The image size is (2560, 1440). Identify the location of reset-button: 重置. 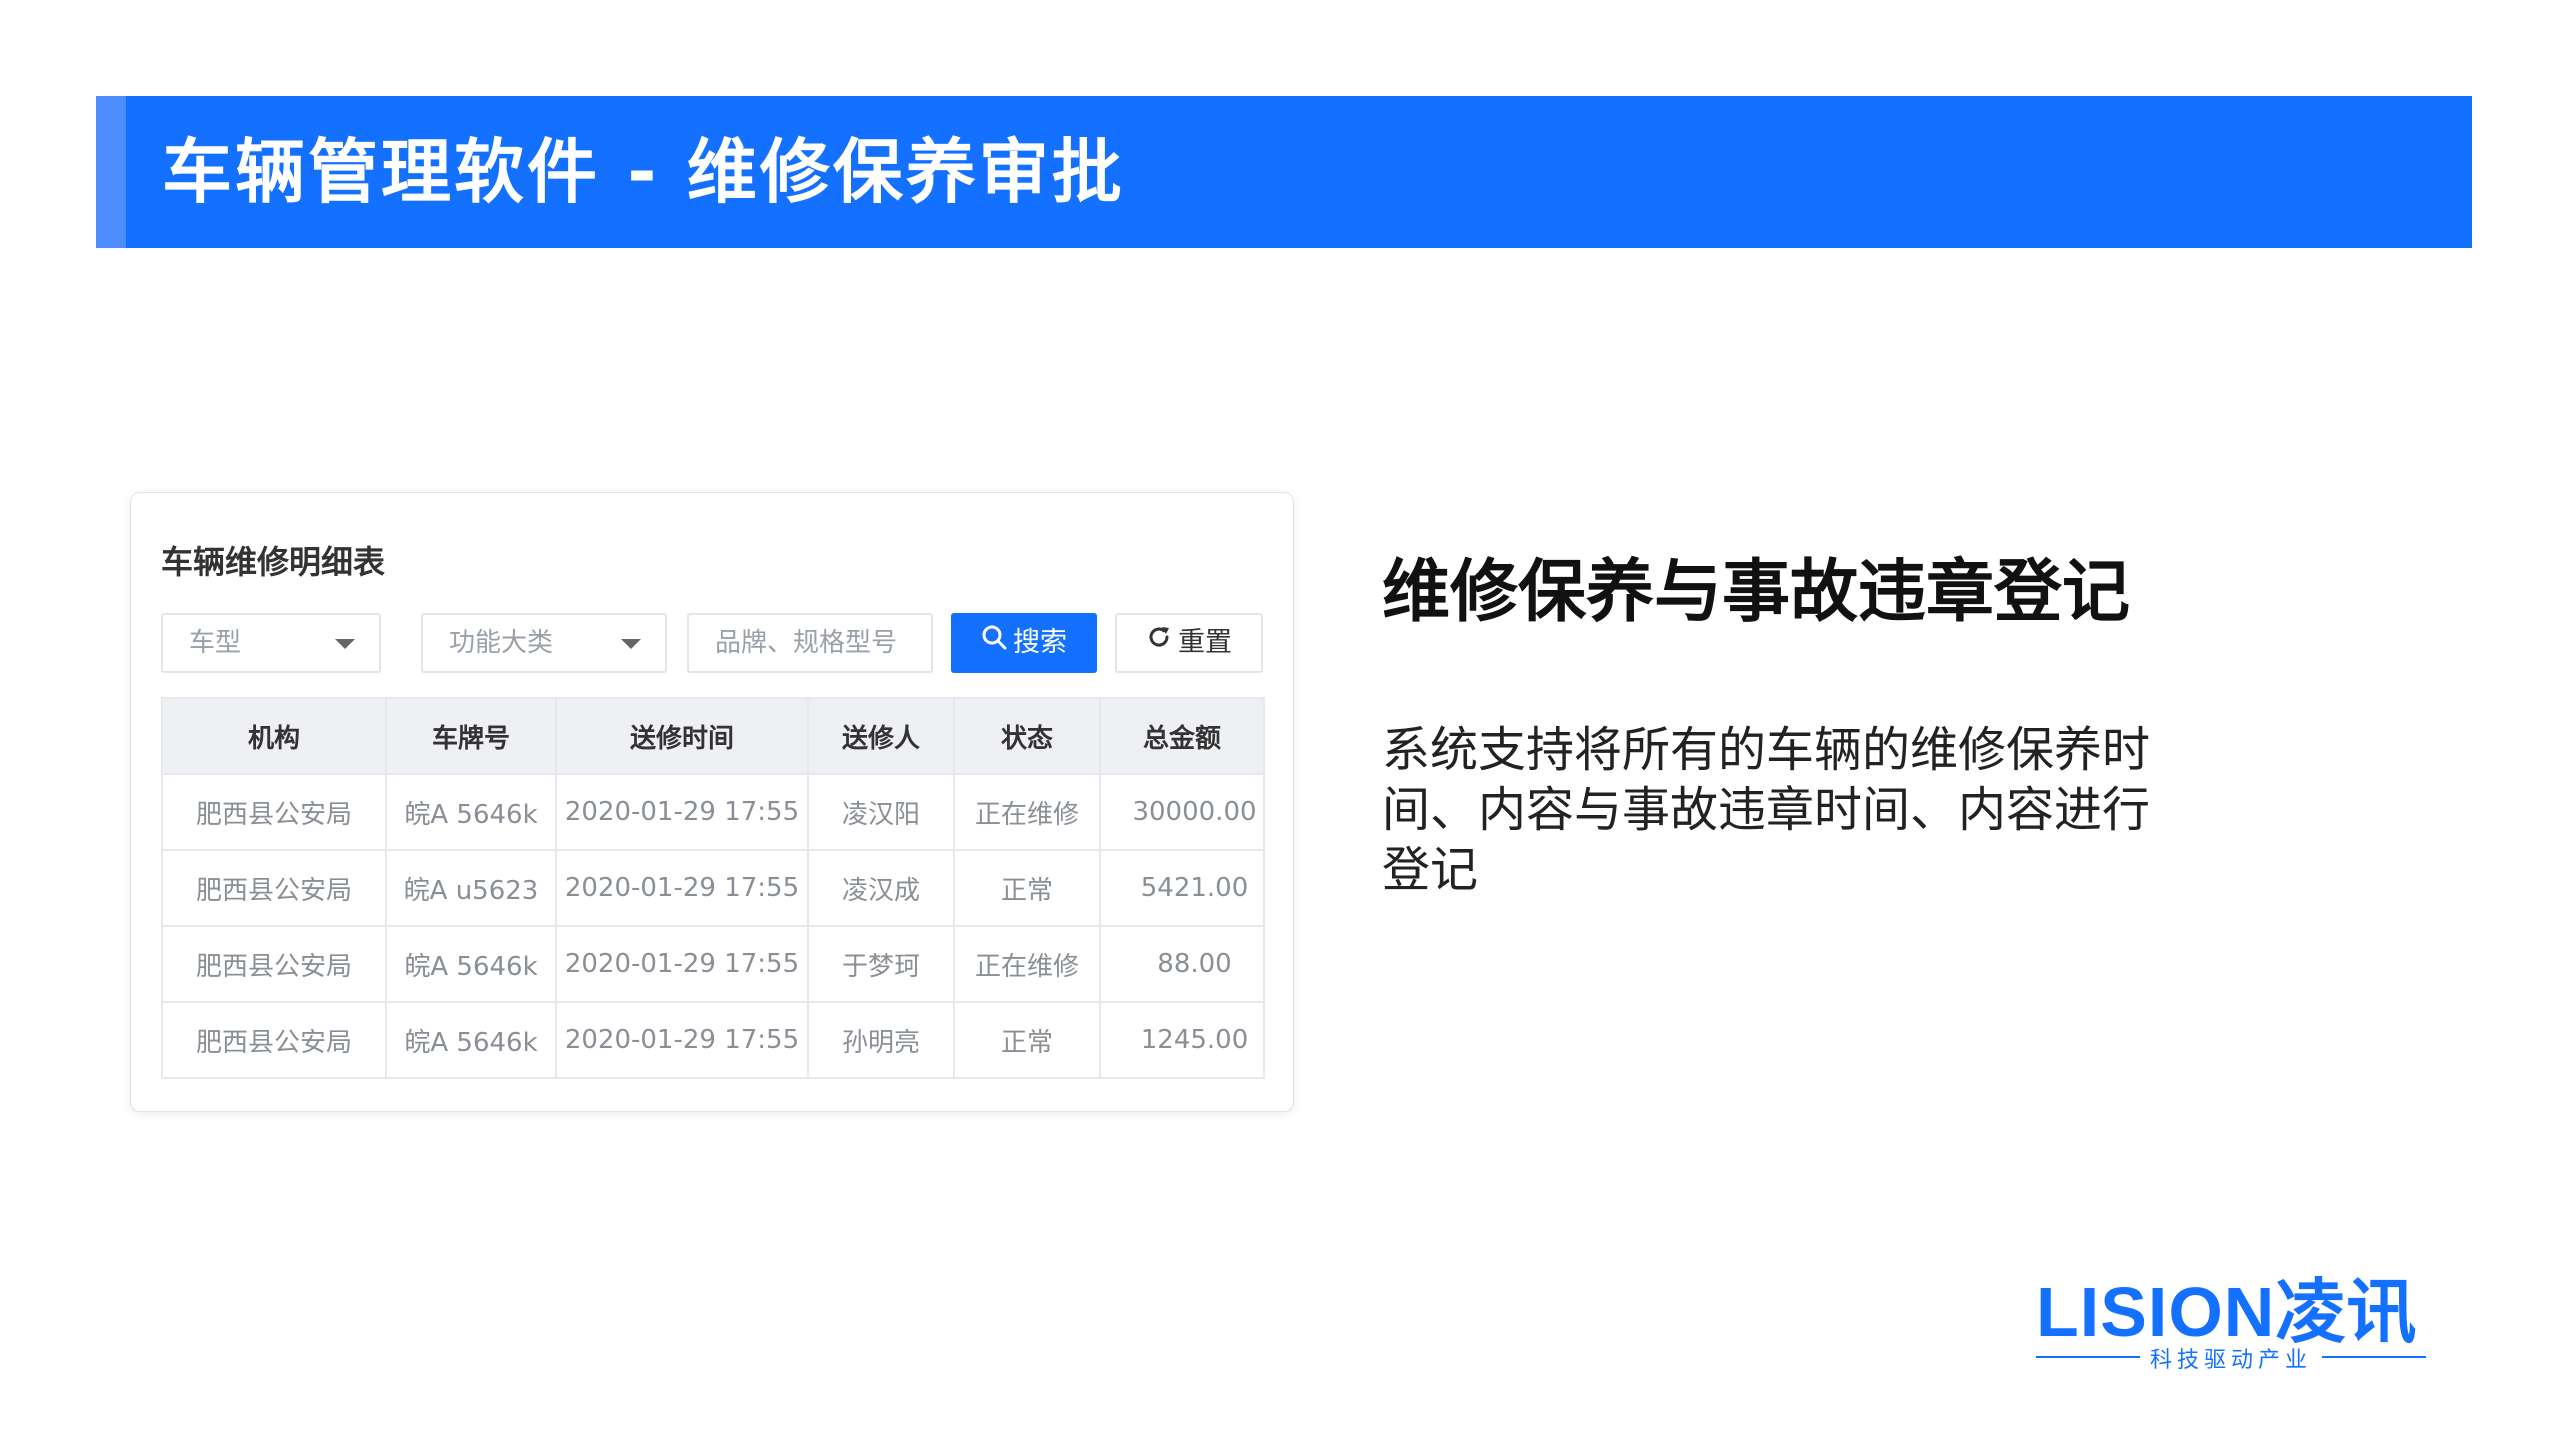
(1189, 643).